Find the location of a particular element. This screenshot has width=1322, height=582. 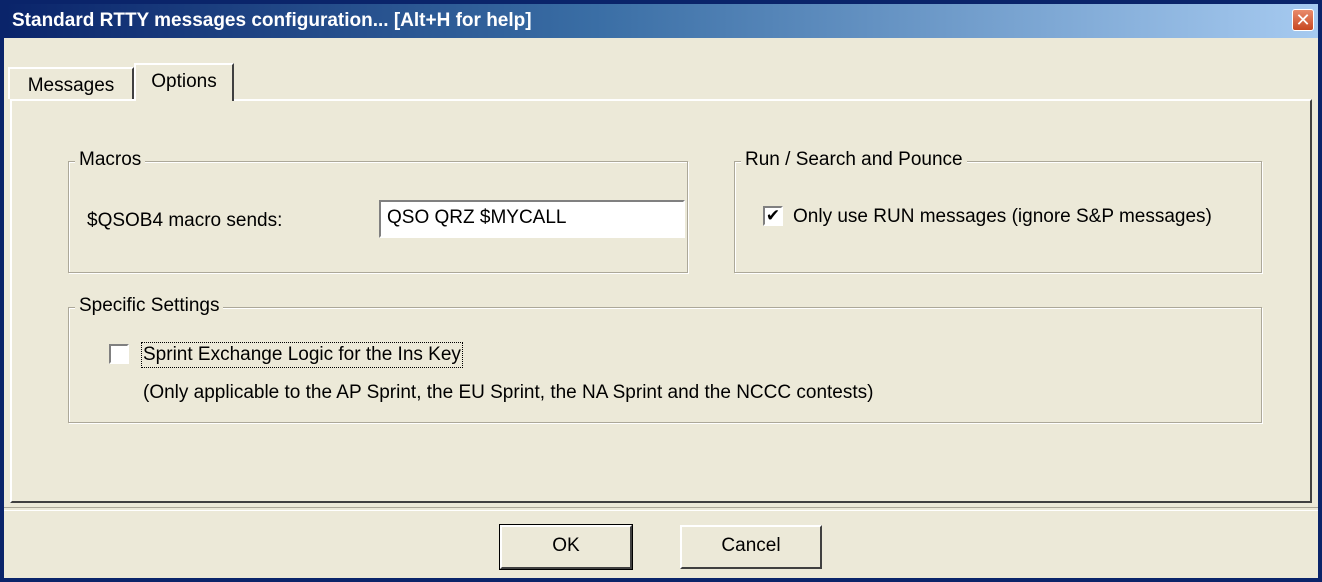

tab-messages: Messages is located at coordinates (71, 83).